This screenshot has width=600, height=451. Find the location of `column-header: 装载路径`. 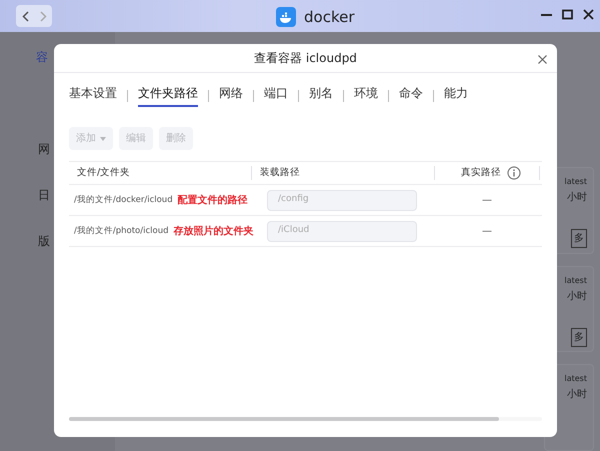

column-header: 装载路径 is located at coordinates (280, 173).